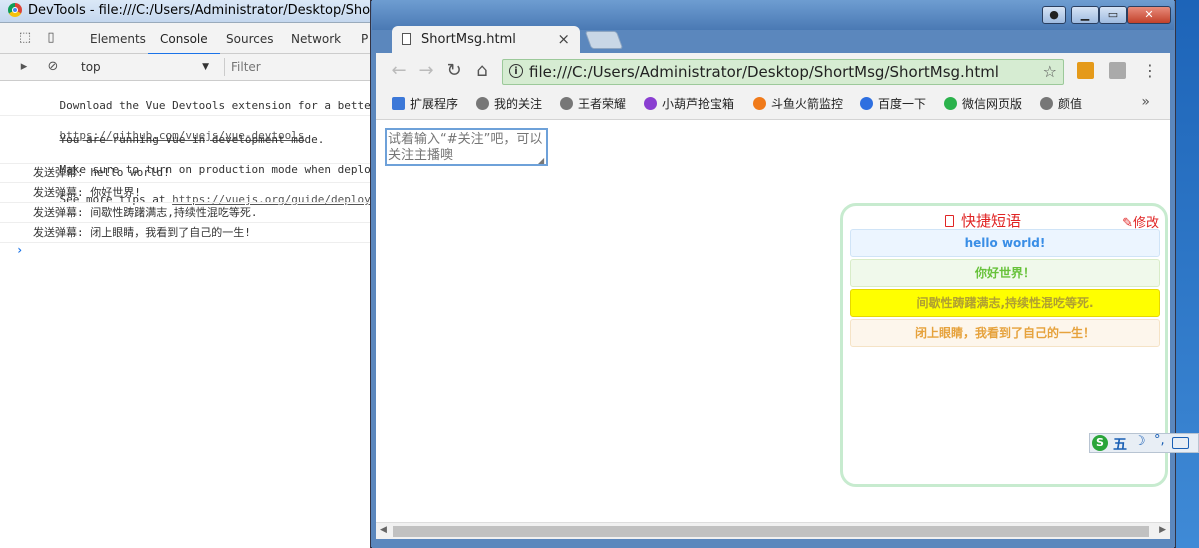  What do you see at coordinates (24, 67) in the screenshot?
I see `show-sidebar-icon: ▸` at bounding box center [24, 67].